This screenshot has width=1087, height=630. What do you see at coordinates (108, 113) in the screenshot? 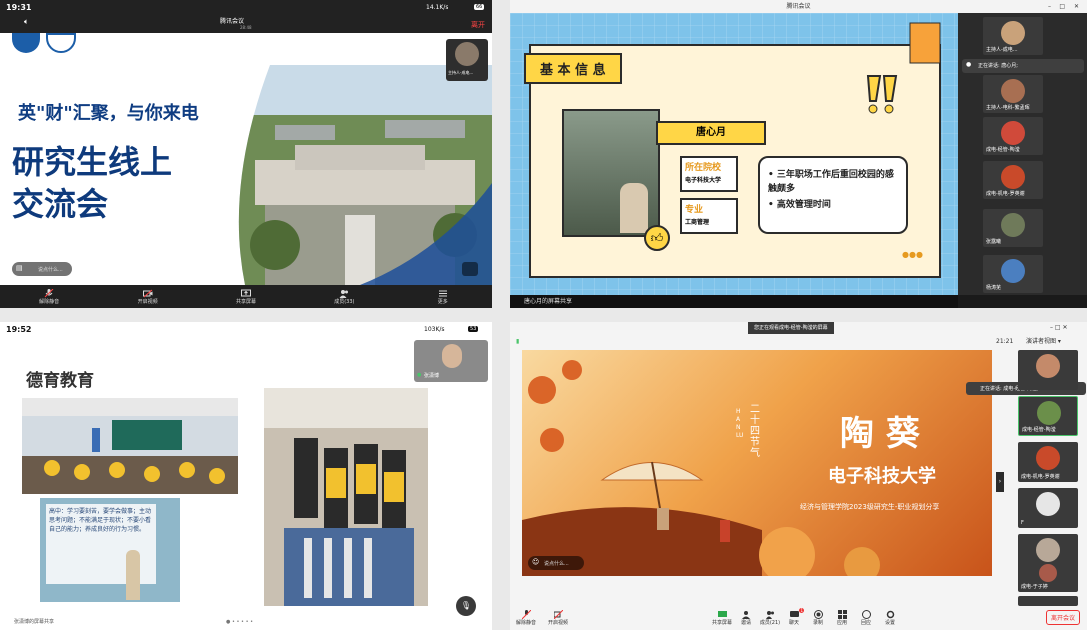
I see `slide-headline: 英"财"汇聚，与你来电` at bounding box center [108, 113].